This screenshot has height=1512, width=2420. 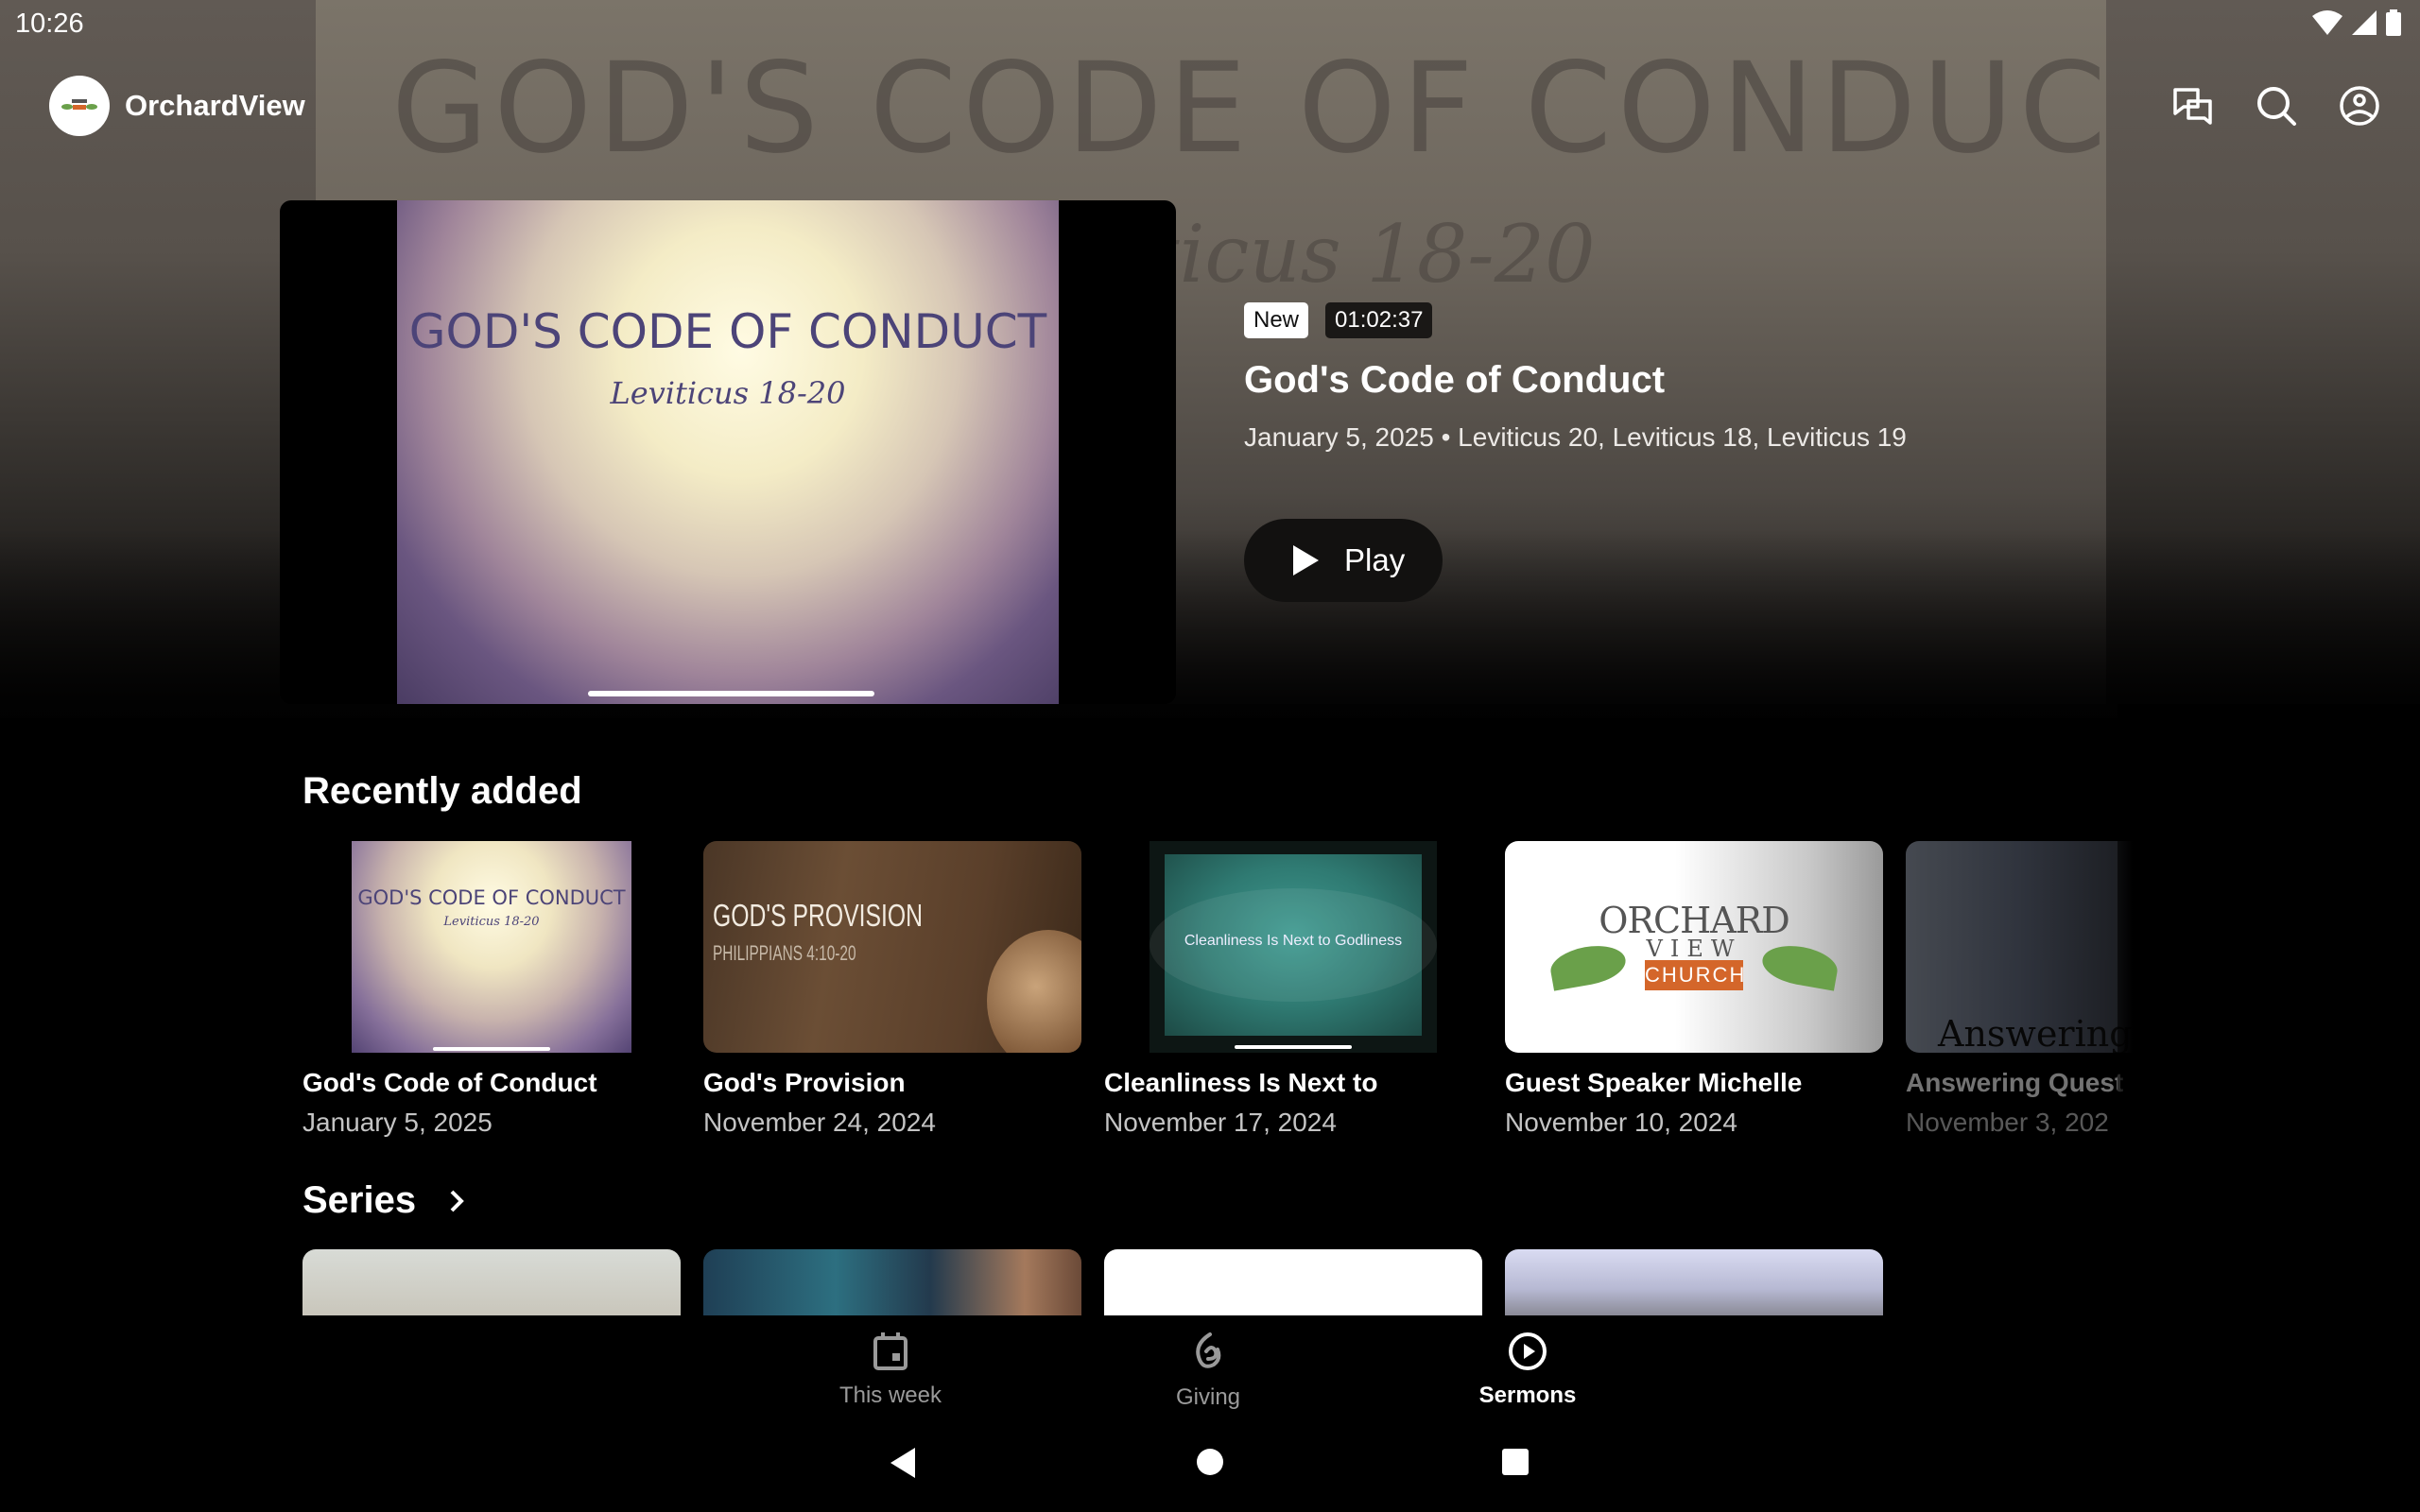 What do you see at coordinates (804, 1082) in the screenshot?
I see `sermon-title: God's Provision` at bounding box center [804, 1082].